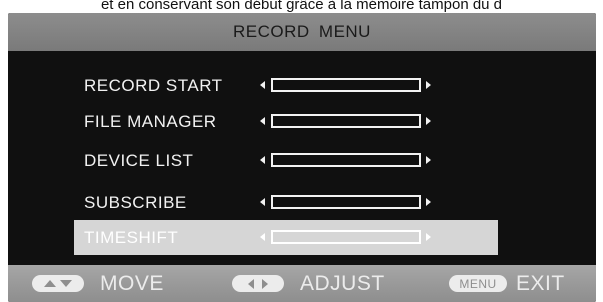  Describe the element at coordinates (150, 121) in the screenshot. I see `menu-item-label: FILE MANAGER` at that location.